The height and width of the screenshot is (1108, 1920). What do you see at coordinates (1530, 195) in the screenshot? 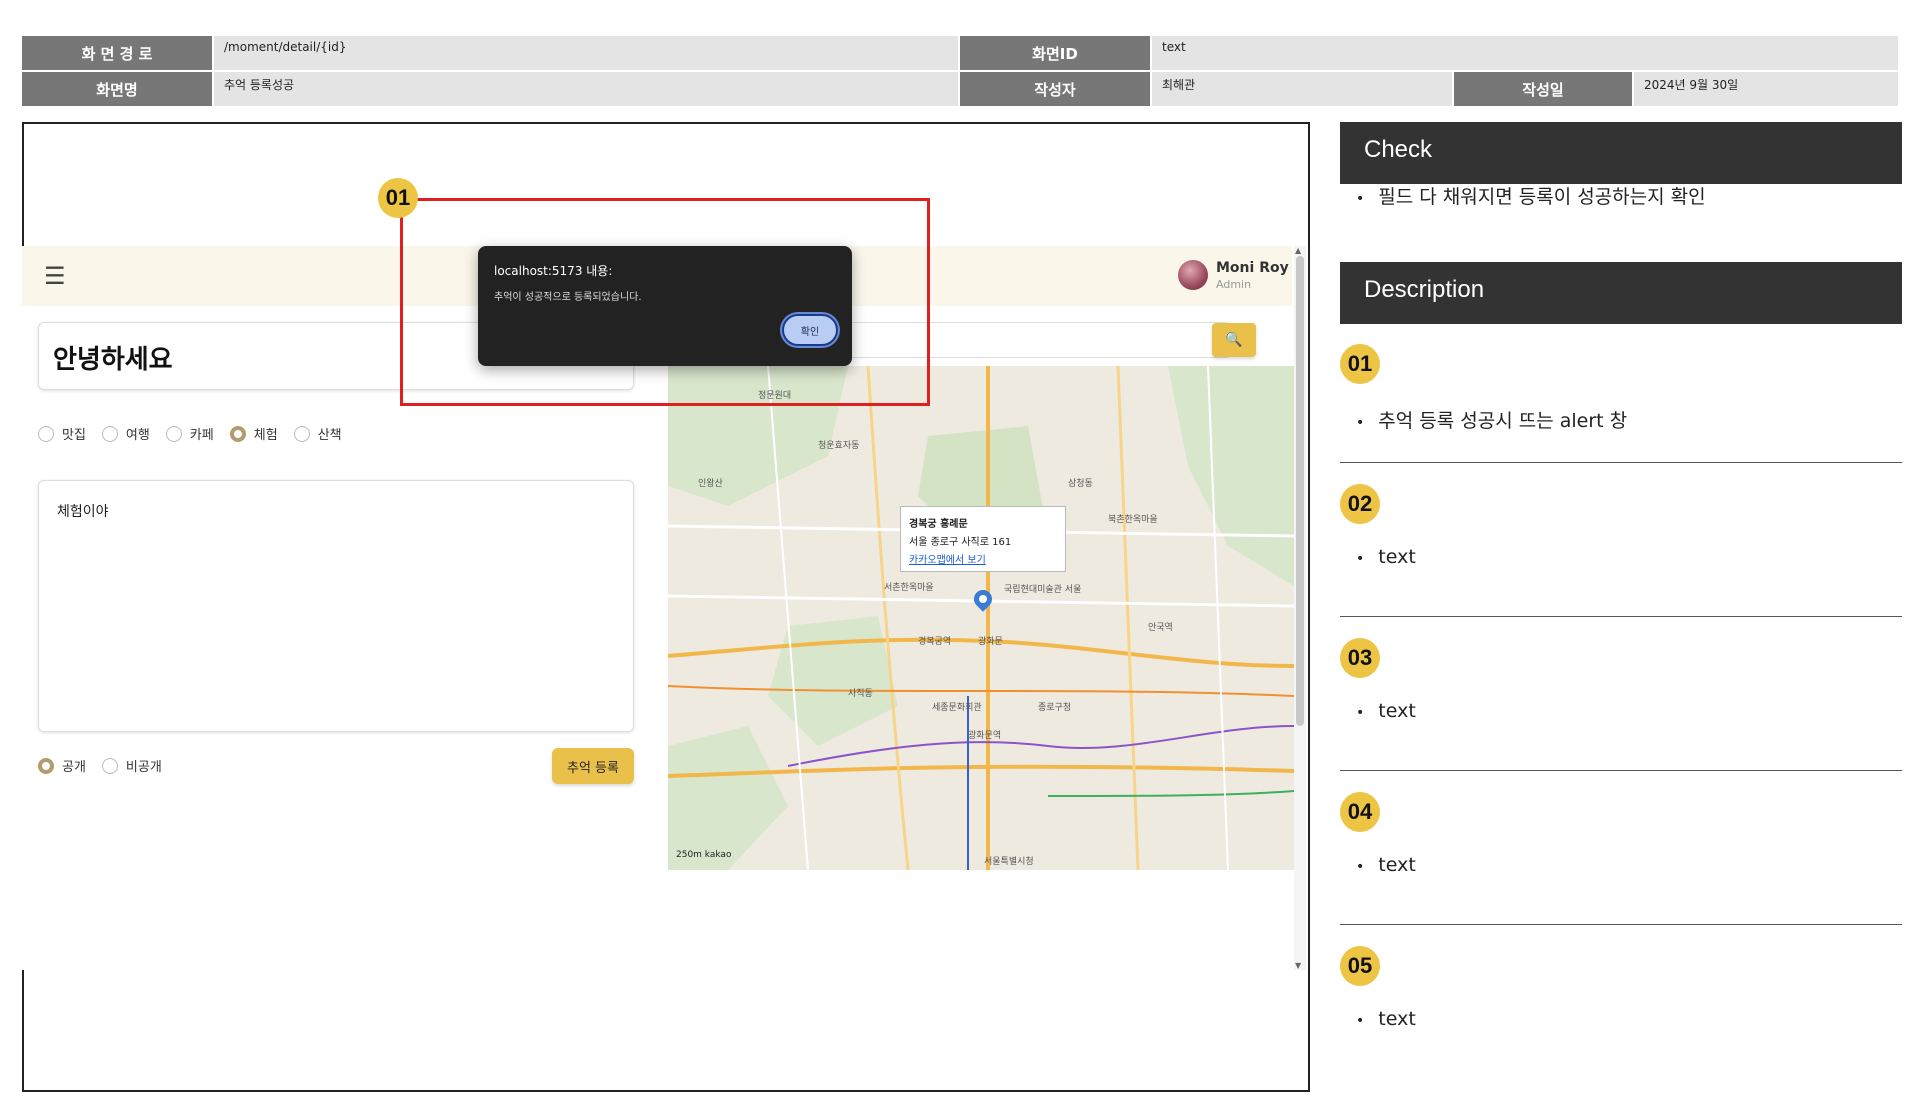
I see `check-item: 필드 다 채워지면 등록이 성공하는지 확인` at bounding box center [1530, 195].